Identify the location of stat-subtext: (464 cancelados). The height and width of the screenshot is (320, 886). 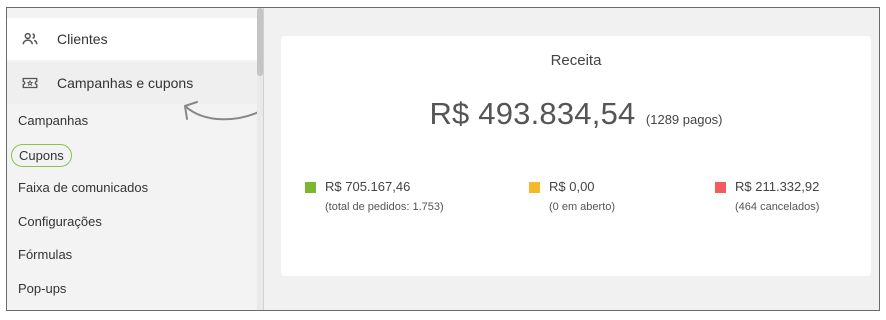
(777, 207).